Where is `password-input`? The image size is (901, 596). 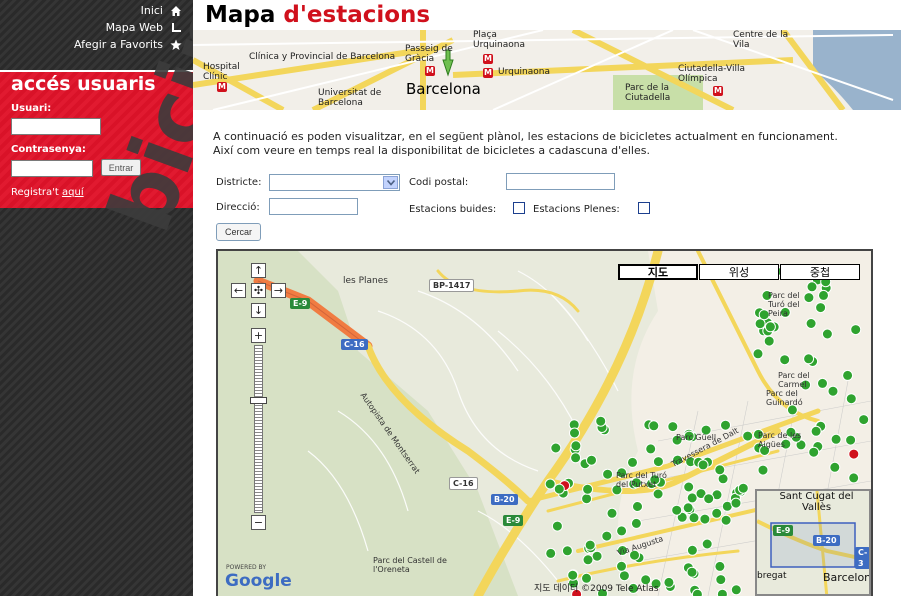 password-input is located at coordinates (52, 168).